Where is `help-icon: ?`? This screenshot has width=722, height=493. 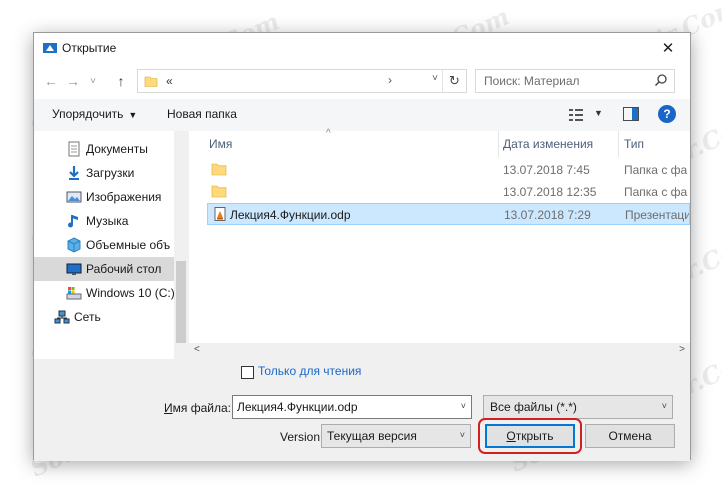
help-icon: ? is located at coordinates (667, 114).